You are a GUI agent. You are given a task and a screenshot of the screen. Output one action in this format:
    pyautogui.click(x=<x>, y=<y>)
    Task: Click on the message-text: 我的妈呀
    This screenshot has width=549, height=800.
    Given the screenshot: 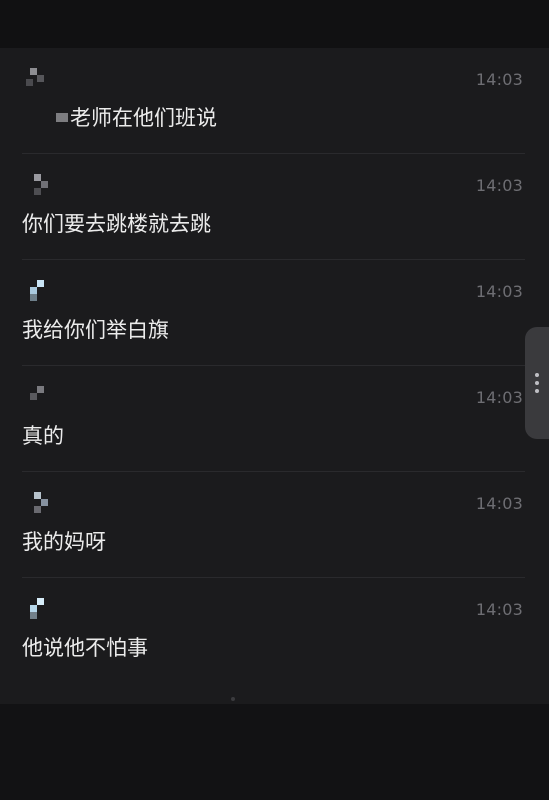 What is the action you would take?
    pyautogui.click(x=64, y=542)
    